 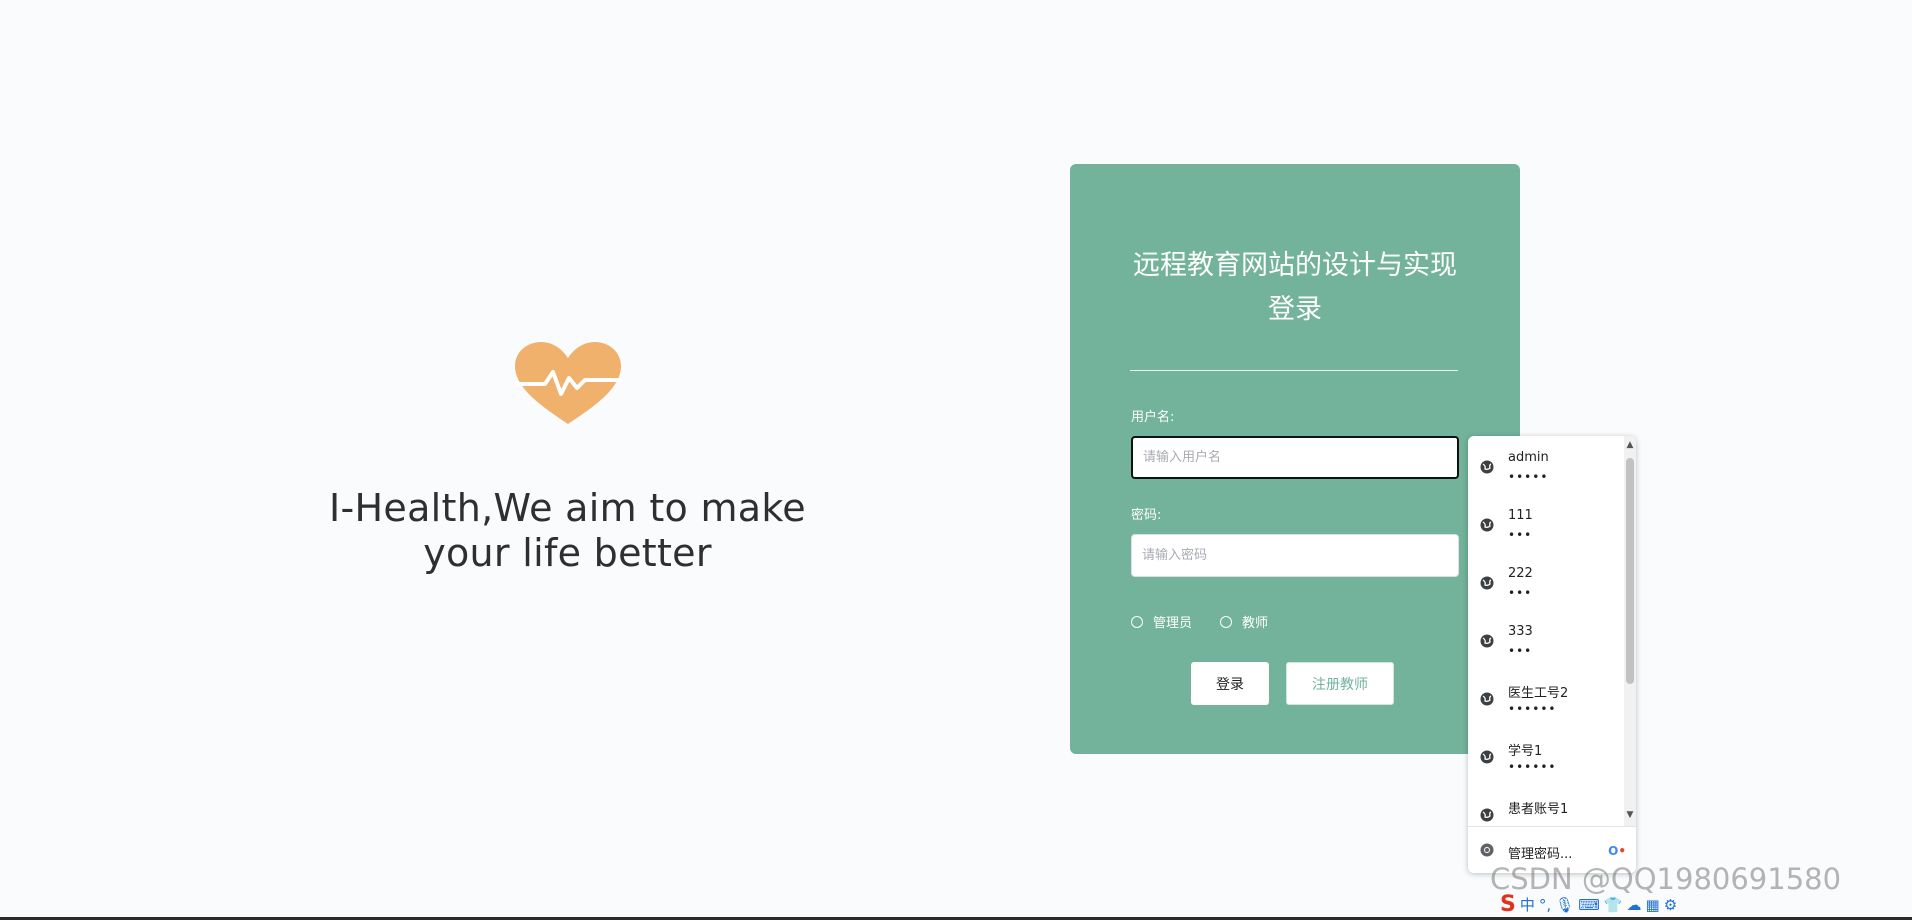 What do you see at coordinates (1527, 905) in the screenshot?
I see `ime-mode-icon: 中` at bounding box center [1527, 905].